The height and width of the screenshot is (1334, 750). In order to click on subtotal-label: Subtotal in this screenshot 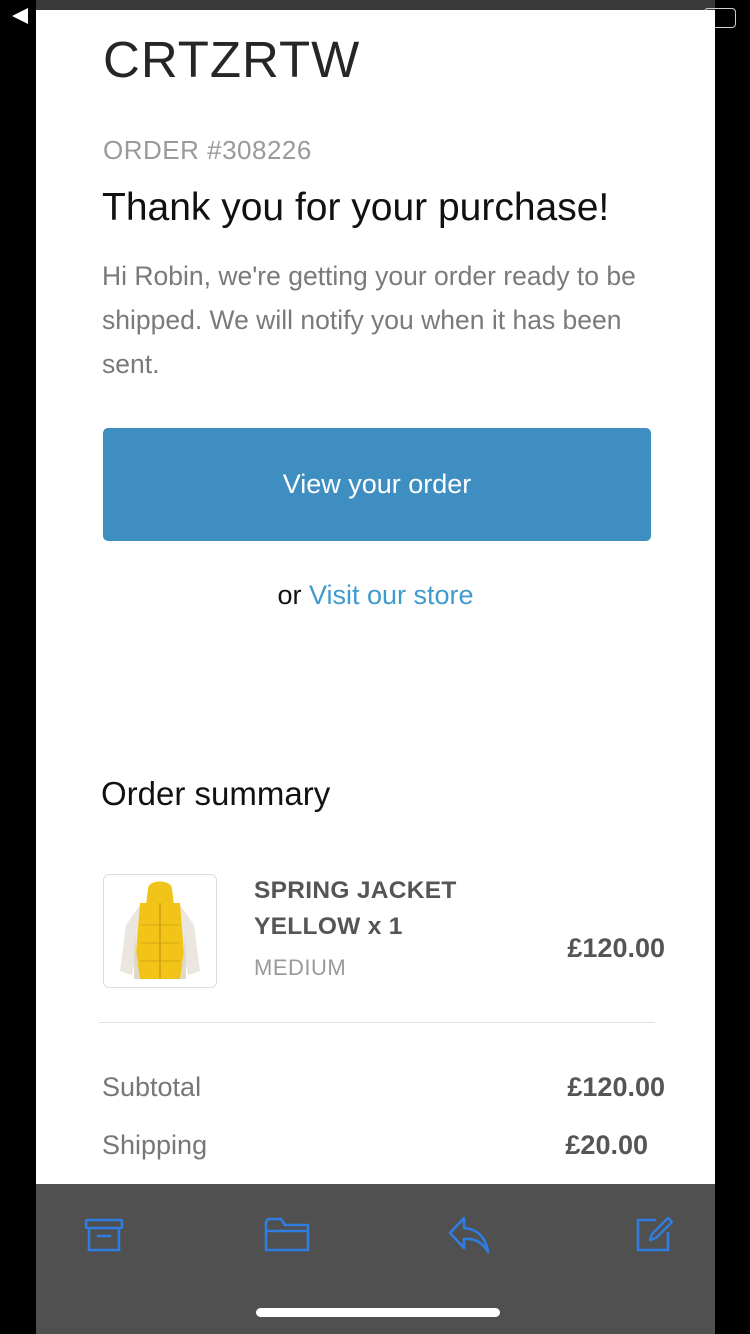, I will do `click(152, 1087)`.